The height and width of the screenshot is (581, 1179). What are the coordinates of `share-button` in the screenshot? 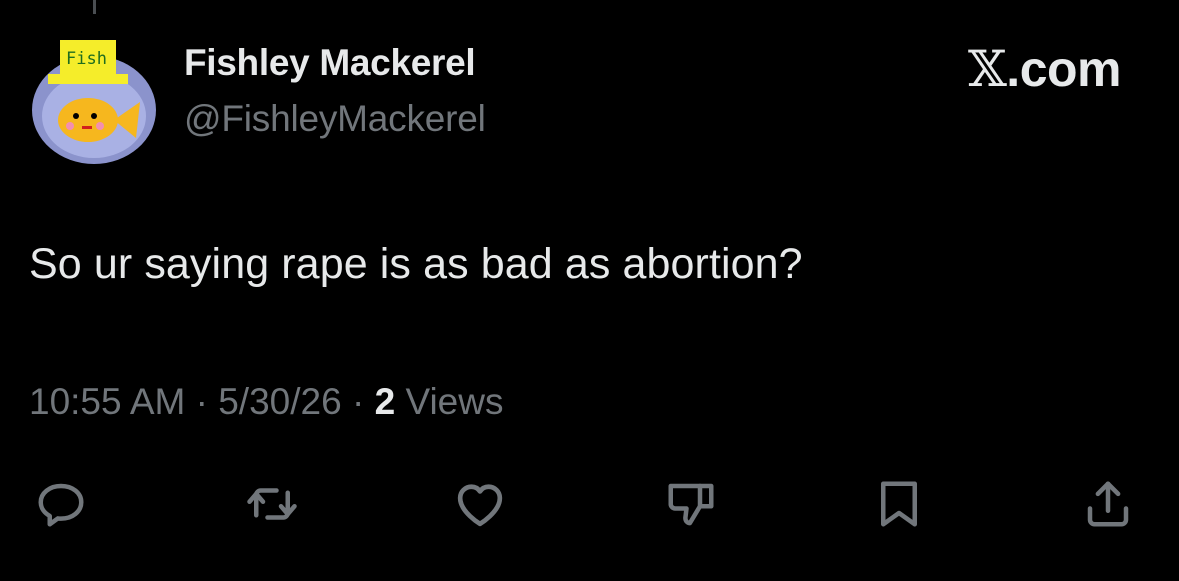 It's located at (1108, 504).